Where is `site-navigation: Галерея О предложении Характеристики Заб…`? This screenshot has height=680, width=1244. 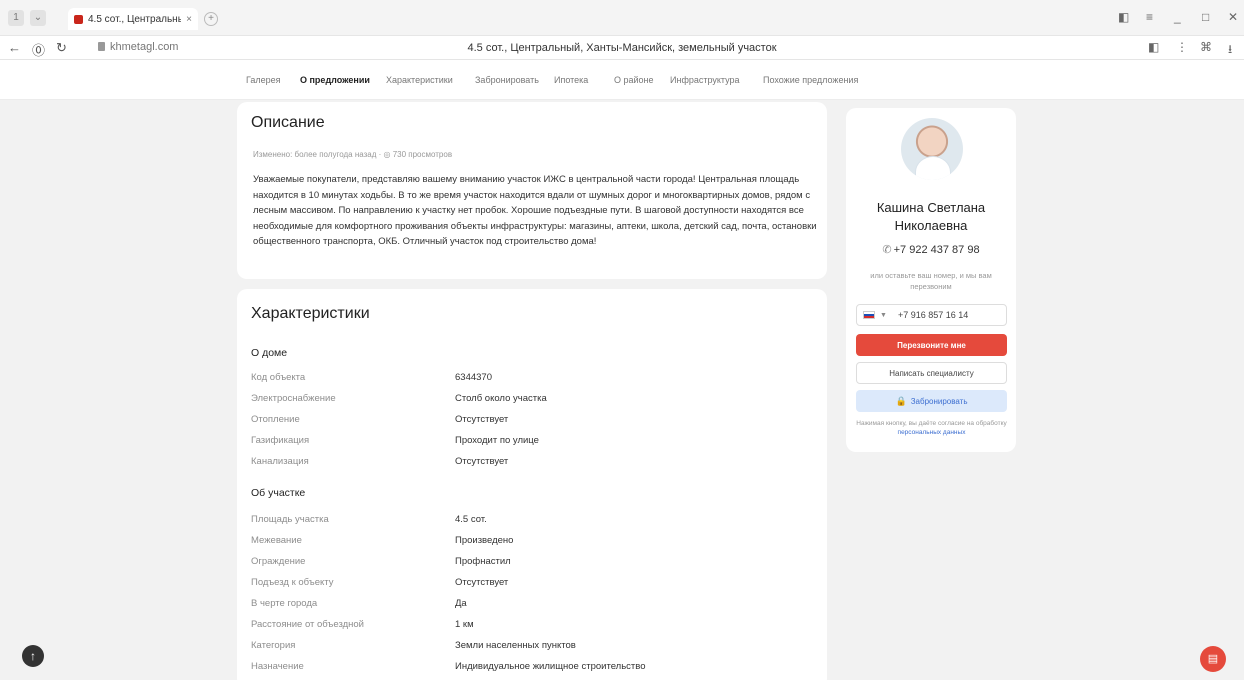
site-navigation: Галерея О предложении Характеристики Заб… is located at coordinates (622, 80).